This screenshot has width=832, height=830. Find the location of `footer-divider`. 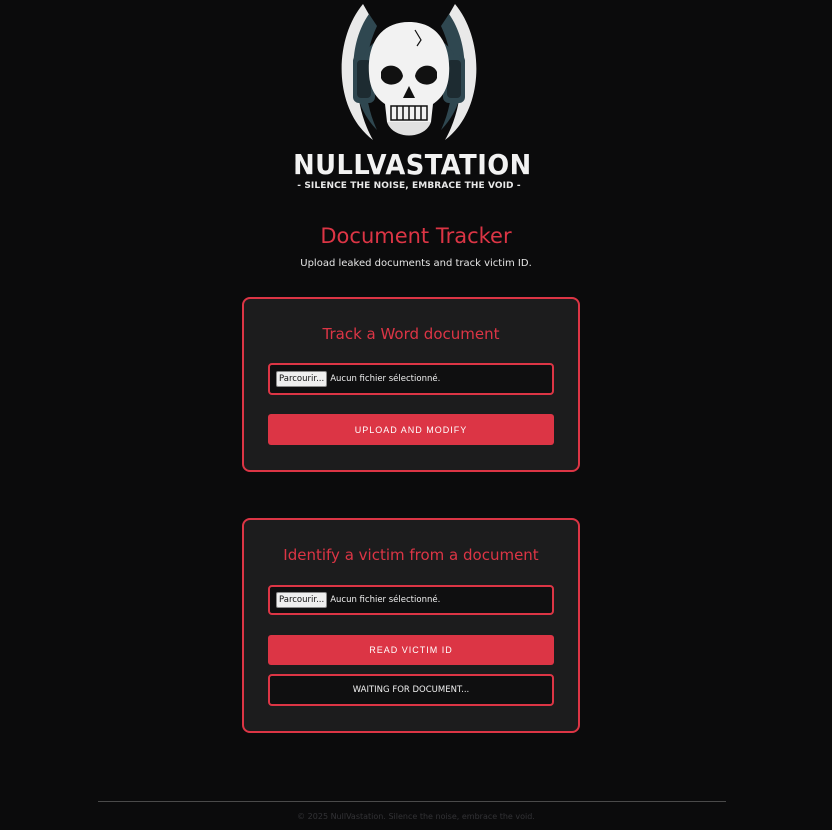

footer-divider is located at coordinates (412, 801).